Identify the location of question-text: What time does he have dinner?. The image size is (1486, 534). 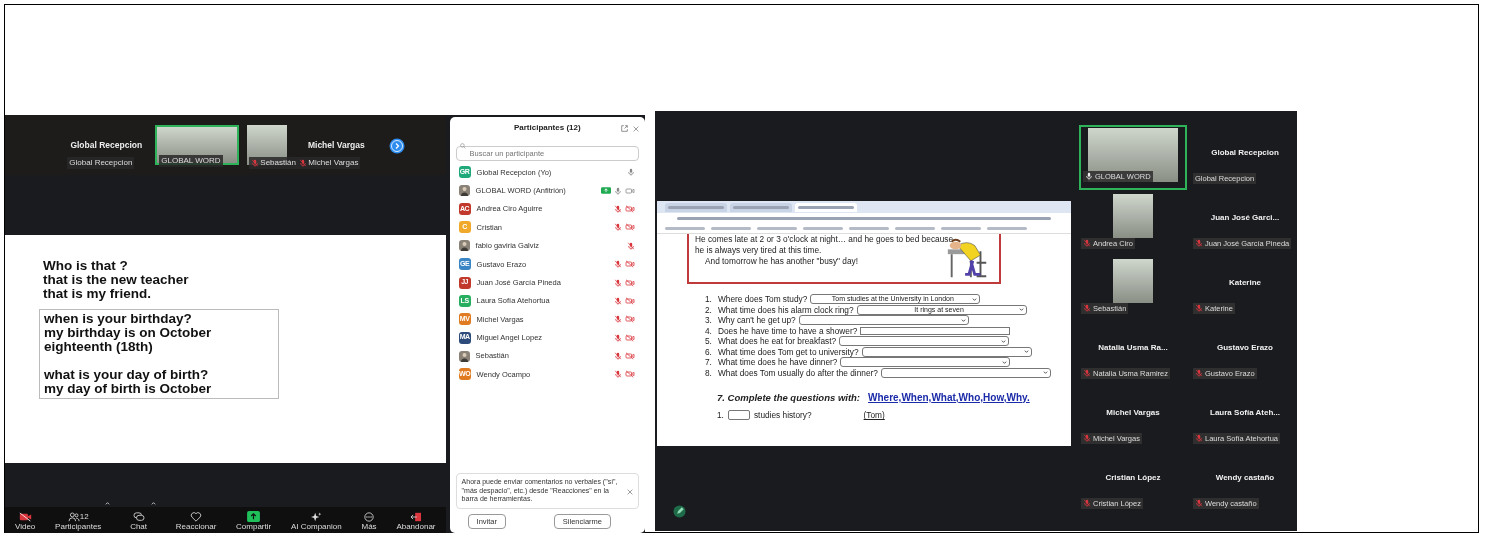
(778, 363).